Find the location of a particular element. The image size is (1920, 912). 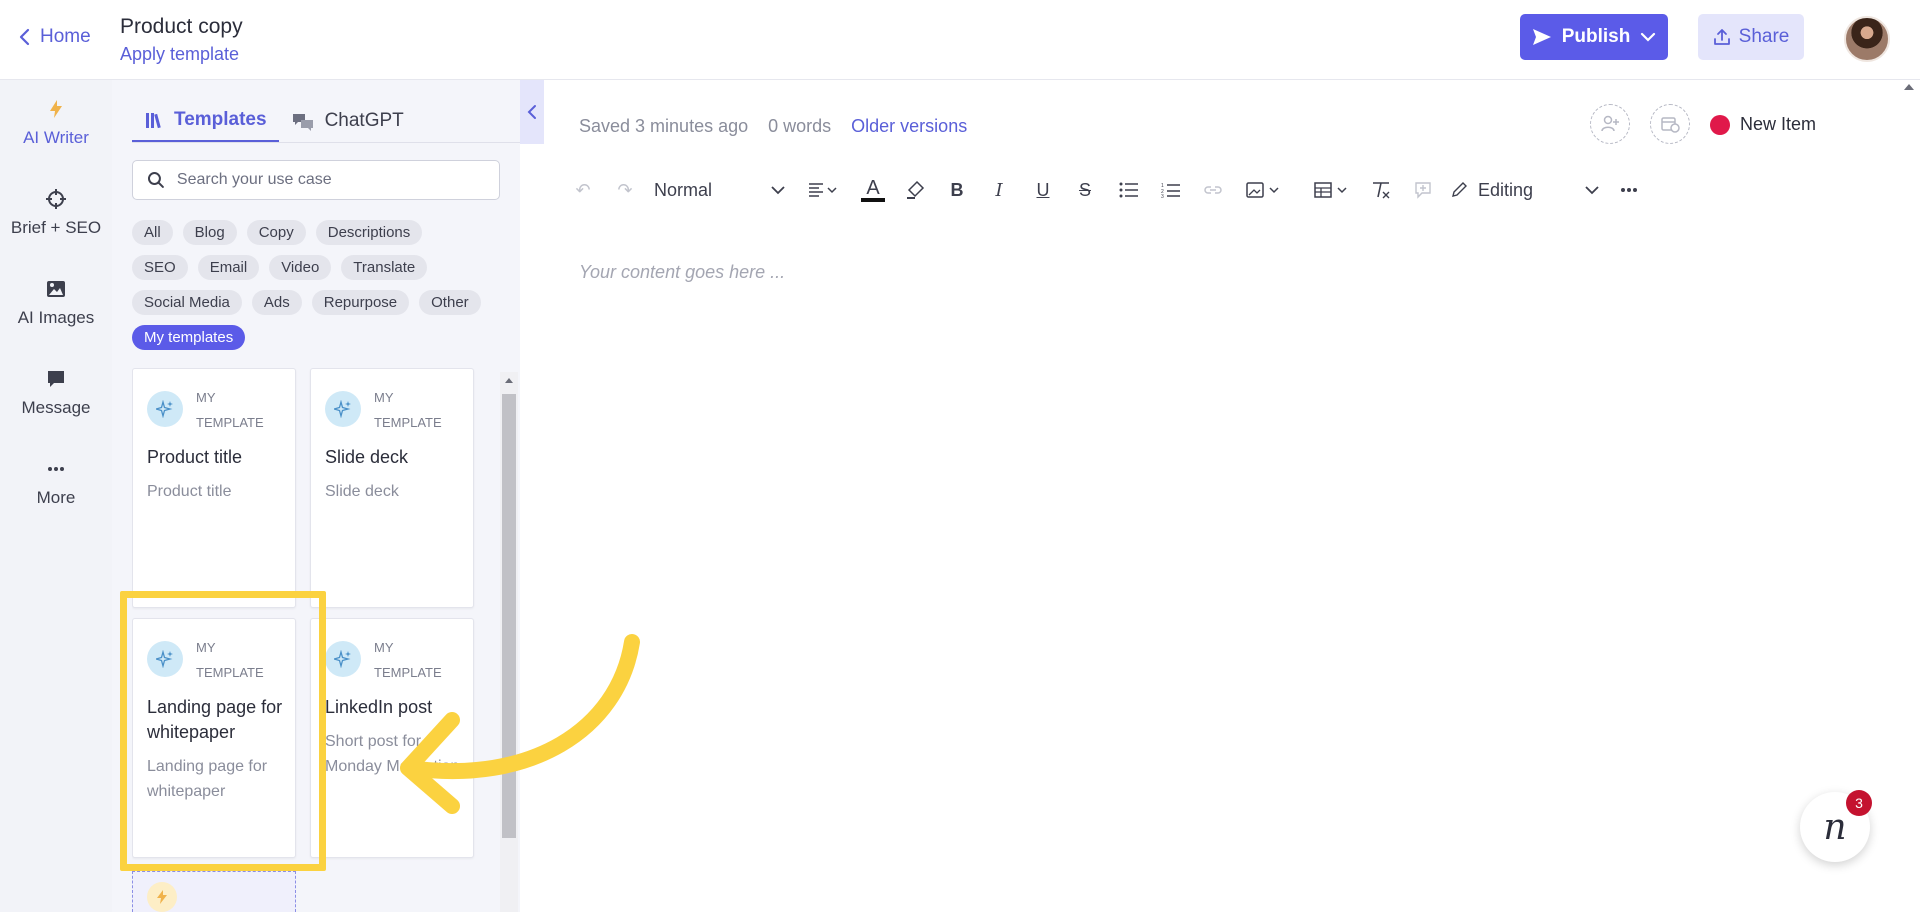

search-input is located at coordinates (330, 180).